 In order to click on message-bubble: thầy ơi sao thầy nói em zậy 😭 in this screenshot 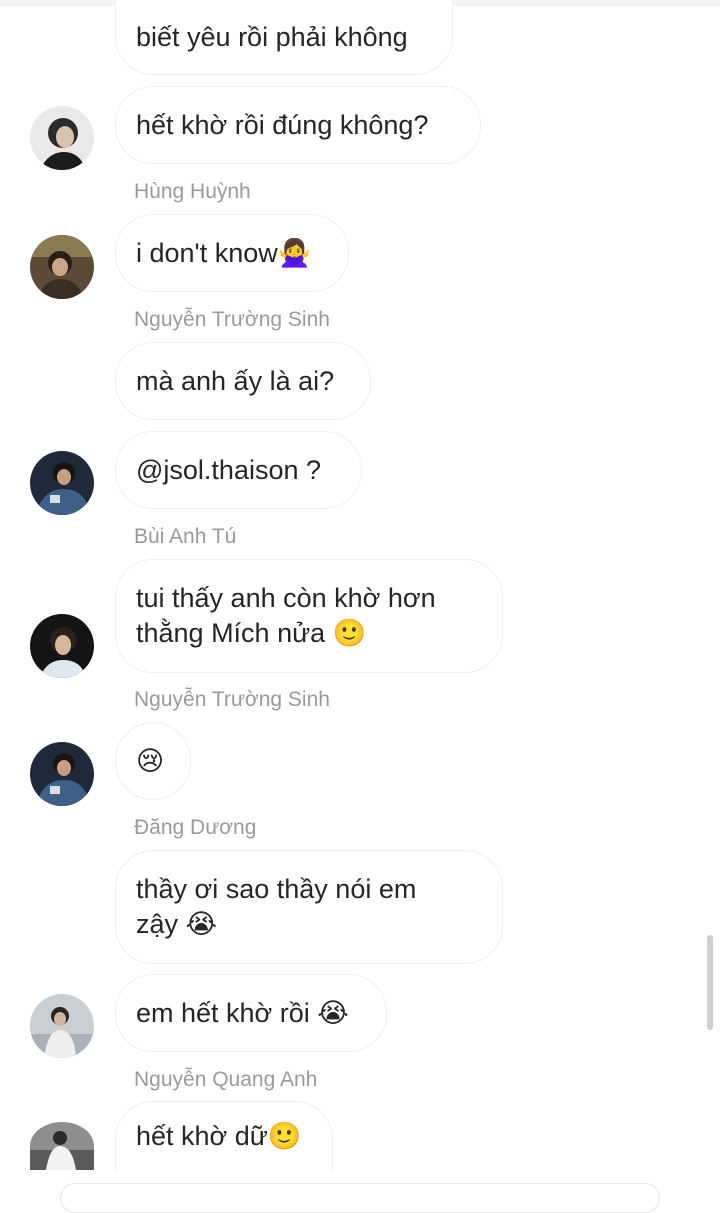, I will do `click(309, 907)`.